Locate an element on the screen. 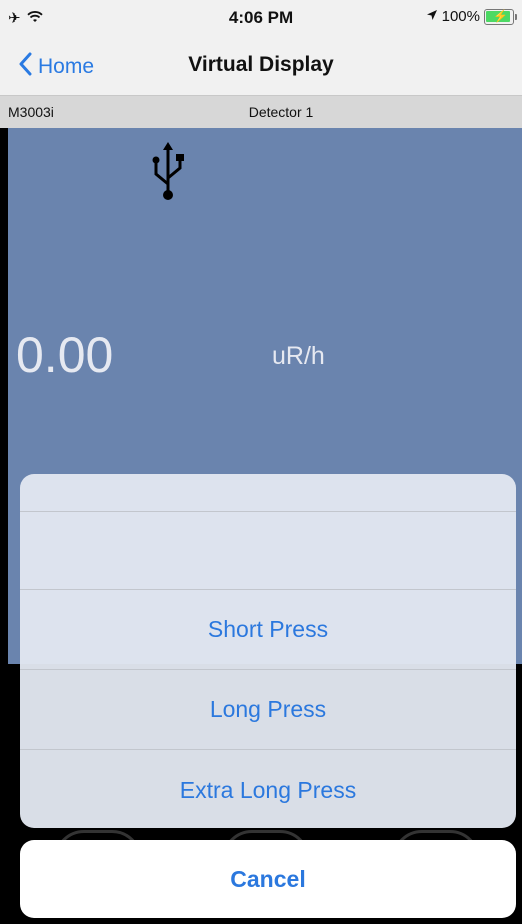 Image resolution: width=522 pixels, height=924 pixels. battery-charging-icon: ⚡ is located at coordinates (500, 16).